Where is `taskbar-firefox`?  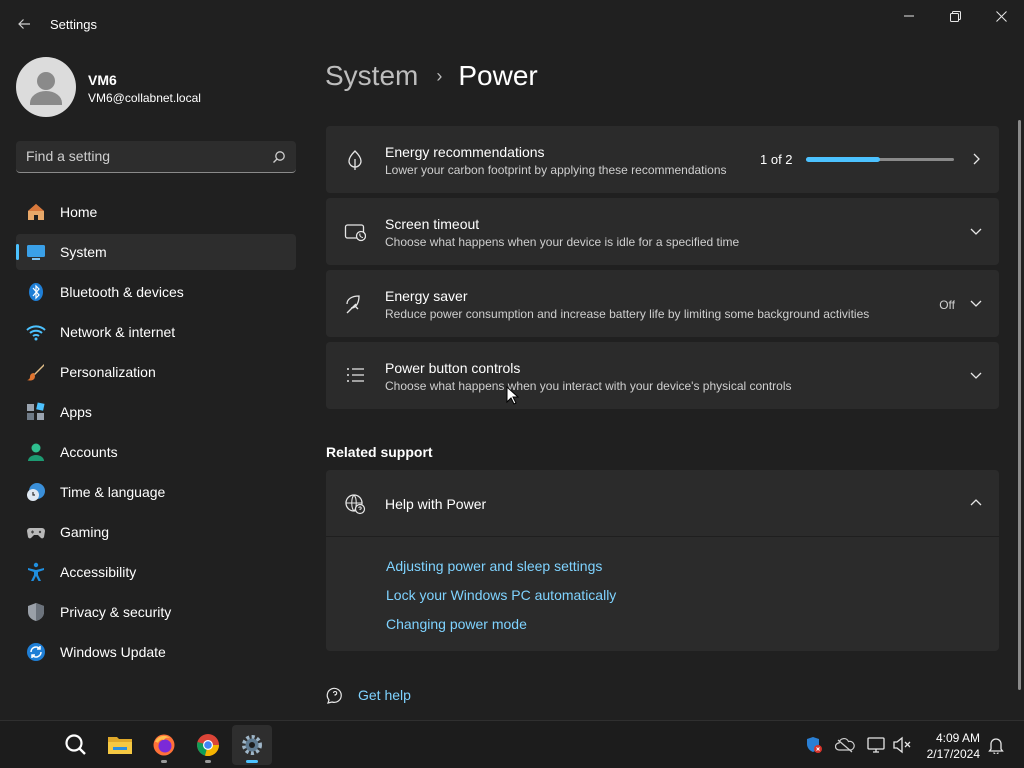
taskbar-firefox is located at coordinates (164, 745).